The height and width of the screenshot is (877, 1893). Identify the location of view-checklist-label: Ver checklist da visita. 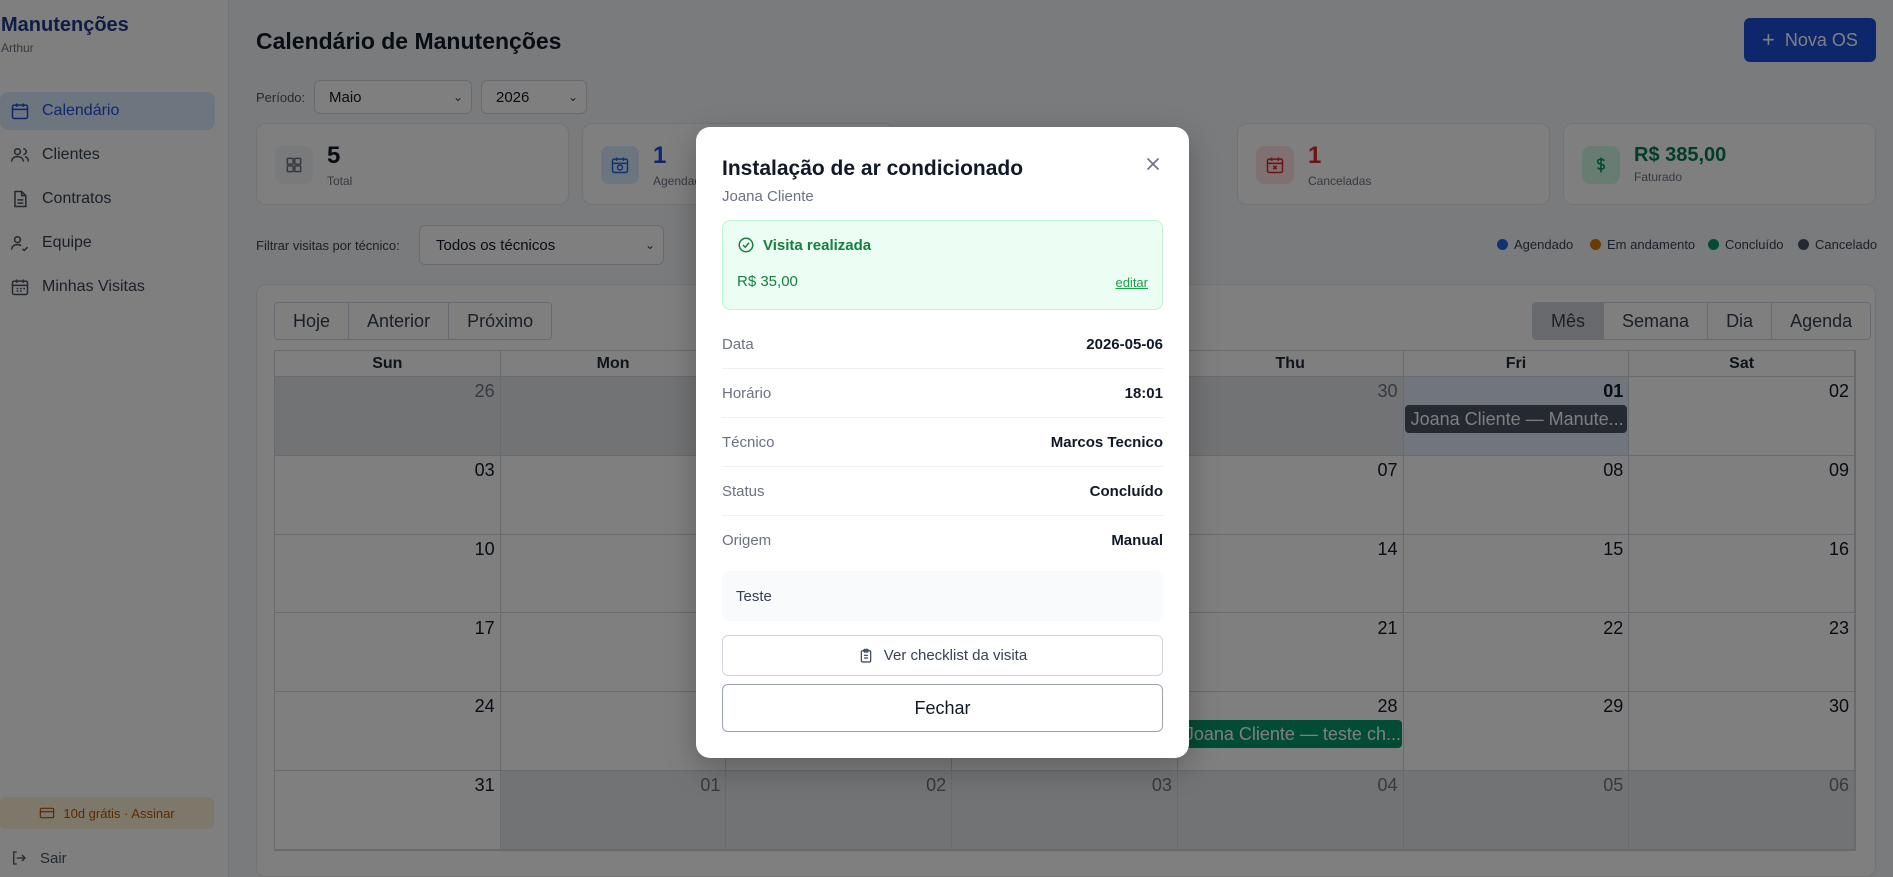
(955, 655).